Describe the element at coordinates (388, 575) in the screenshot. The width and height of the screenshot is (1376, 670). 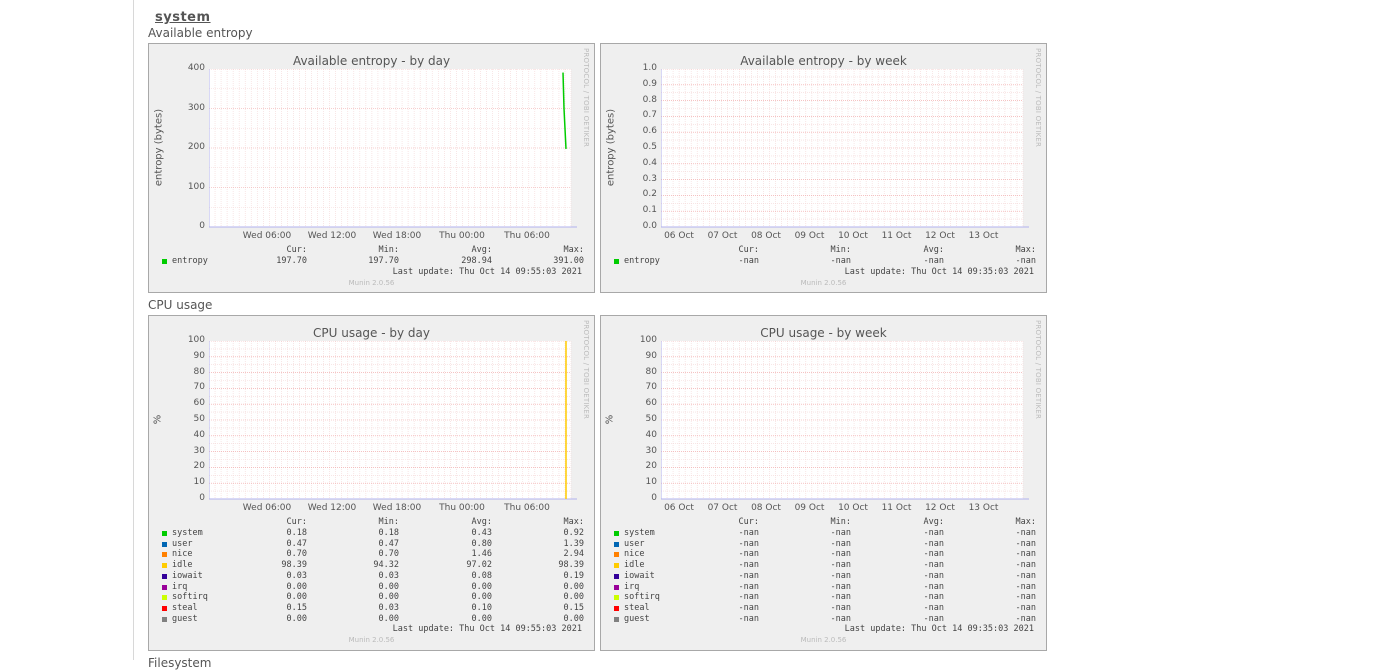
I see `legend-value: 0.03` at that location.